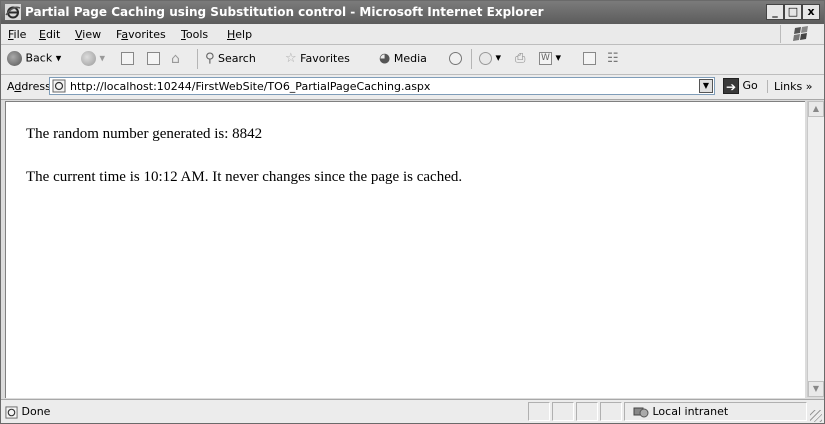  What do you see at coordinates (816, 416) in the screenshot?
I see `resize-grip-icon` at bounding box center [816, 416].